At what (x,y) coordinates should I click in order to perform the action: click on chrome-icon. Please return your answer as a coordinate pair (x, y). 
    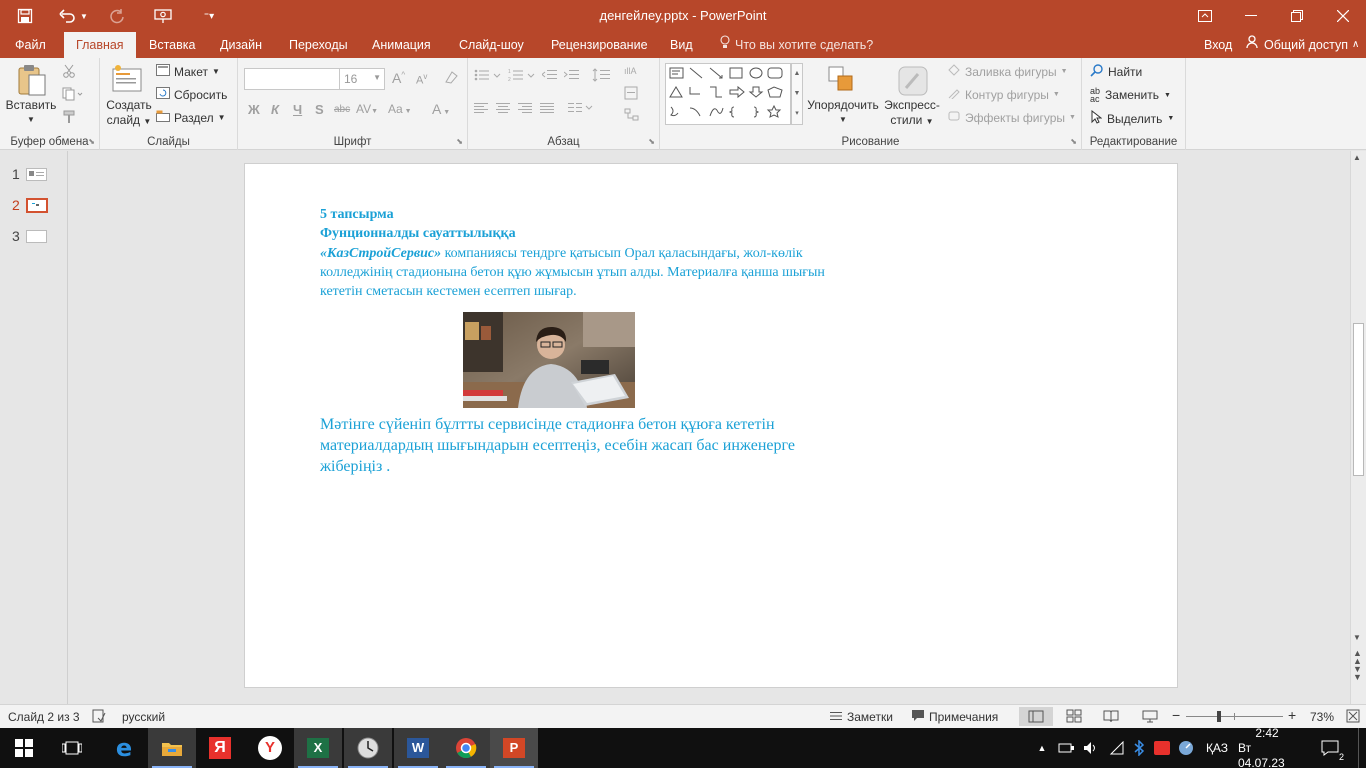
    Looking at the image, I should click on (466, 748).